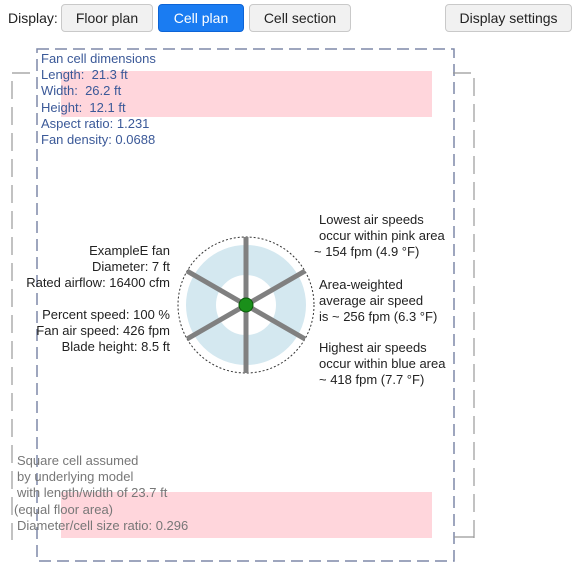  What do you see at coordinates (371, 301) in the screenshot?
I see `average-line-2: average air speed` at bounding box center [371, 301].